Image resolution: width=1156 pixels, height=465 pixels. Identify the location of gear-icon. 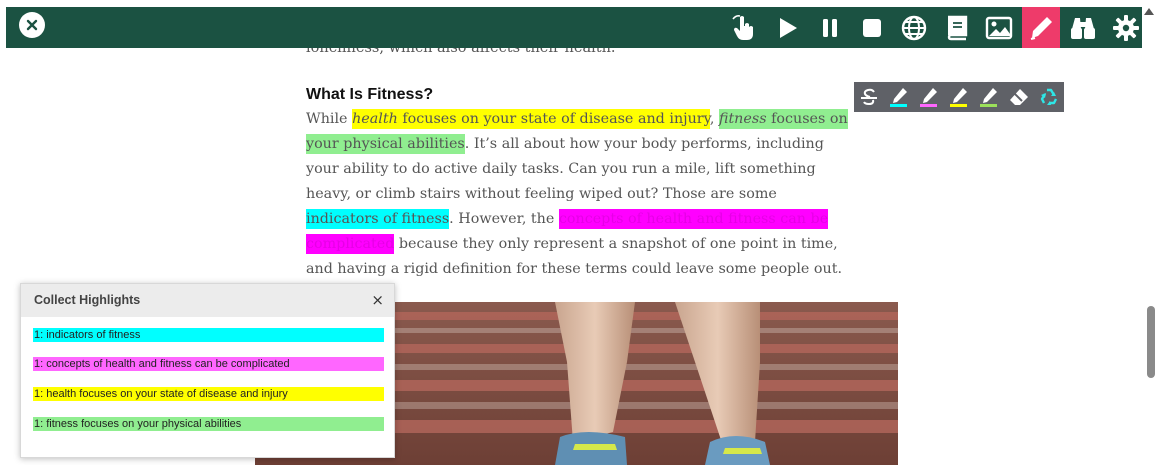
(1126, 27).